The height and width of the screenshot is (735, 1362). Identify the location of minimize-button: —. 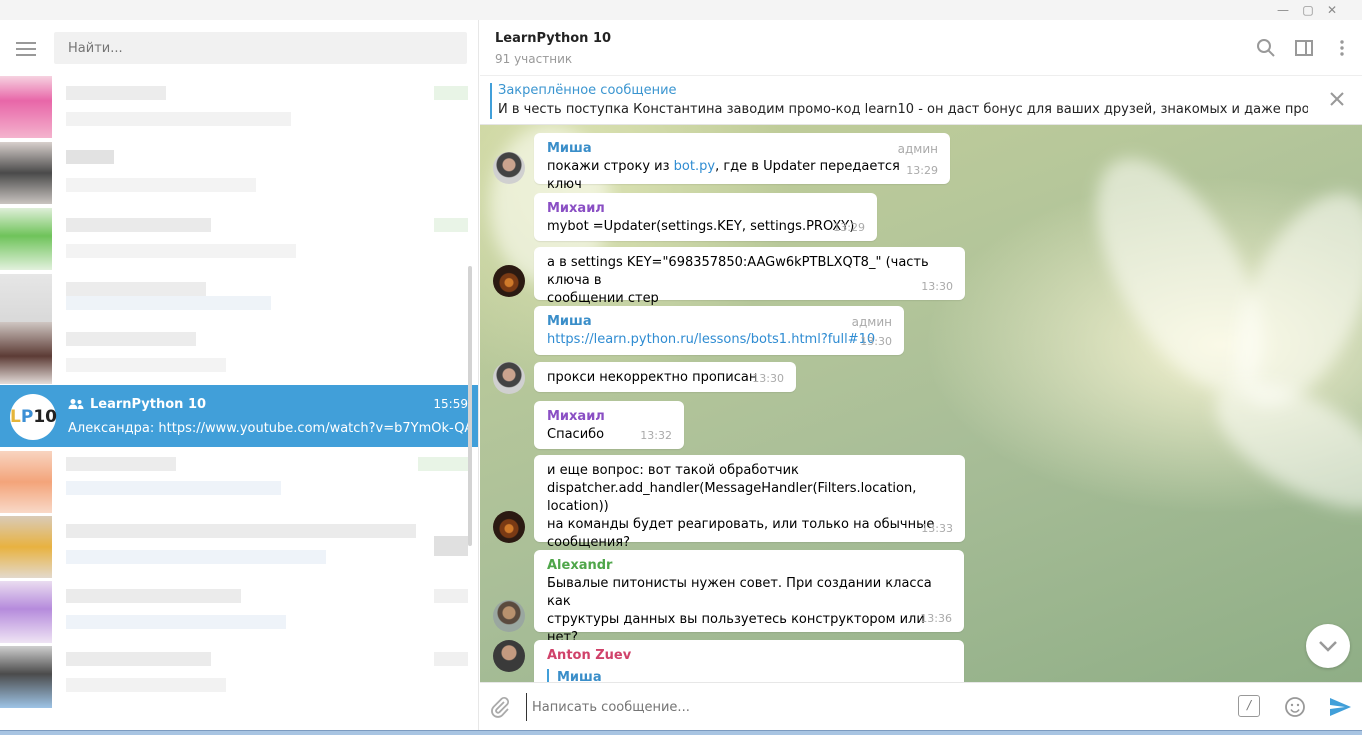
(1283, 10).